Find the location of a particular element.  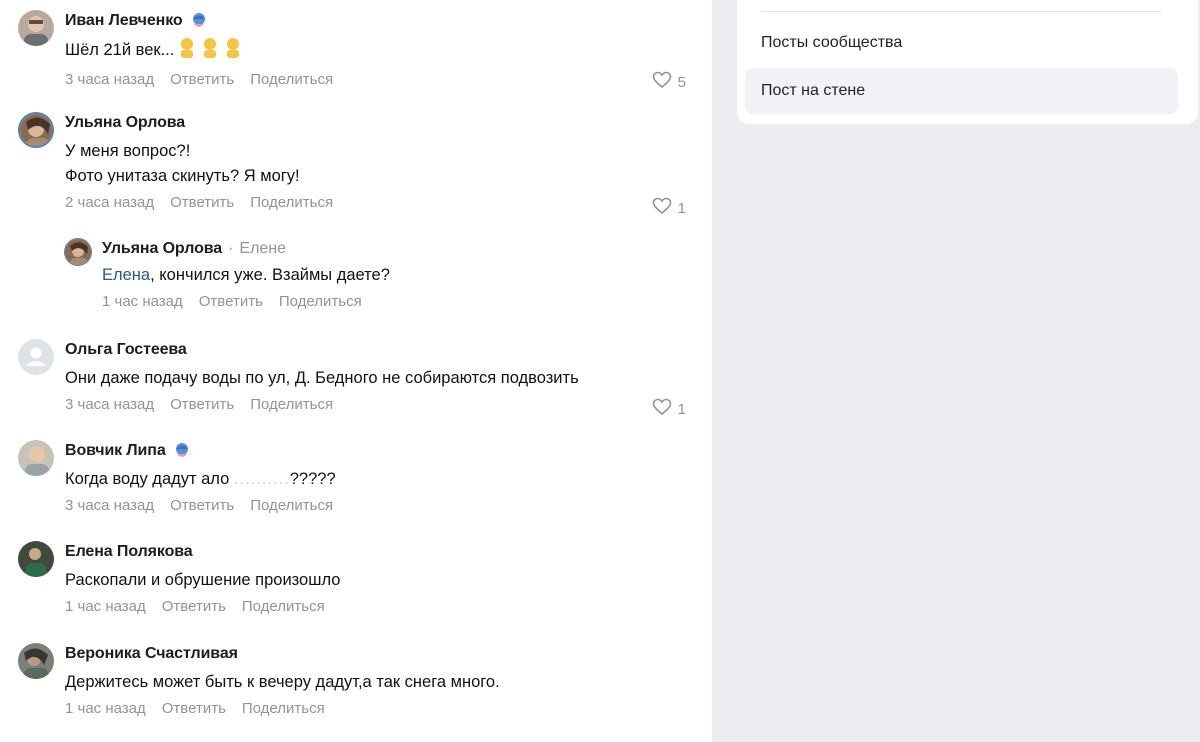

comment-author: Ольга Гостеева is located at coordinates (126, 350).